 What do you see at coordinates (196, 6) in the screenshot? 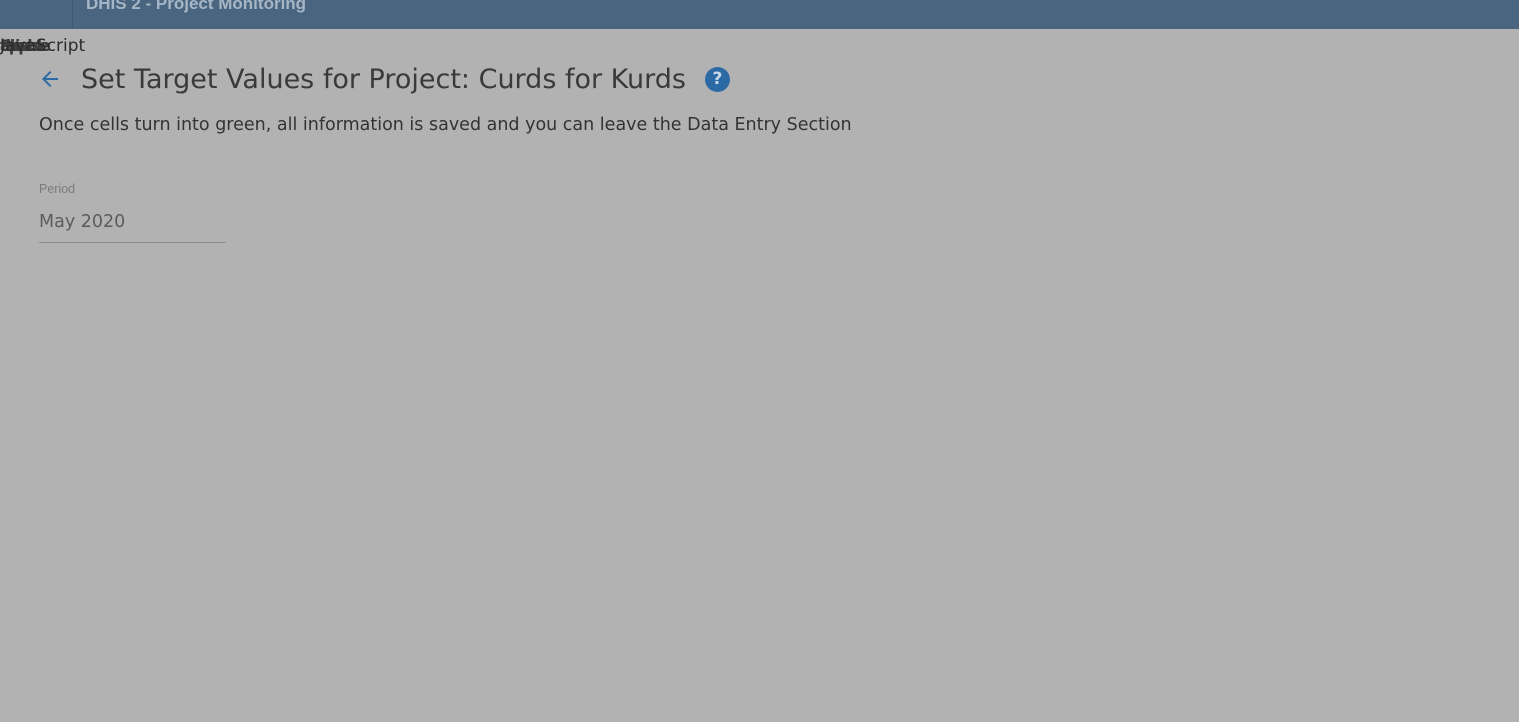
I see `app-title: DHIS 2 - Project Monitoring` at bounding box center [196, 6].